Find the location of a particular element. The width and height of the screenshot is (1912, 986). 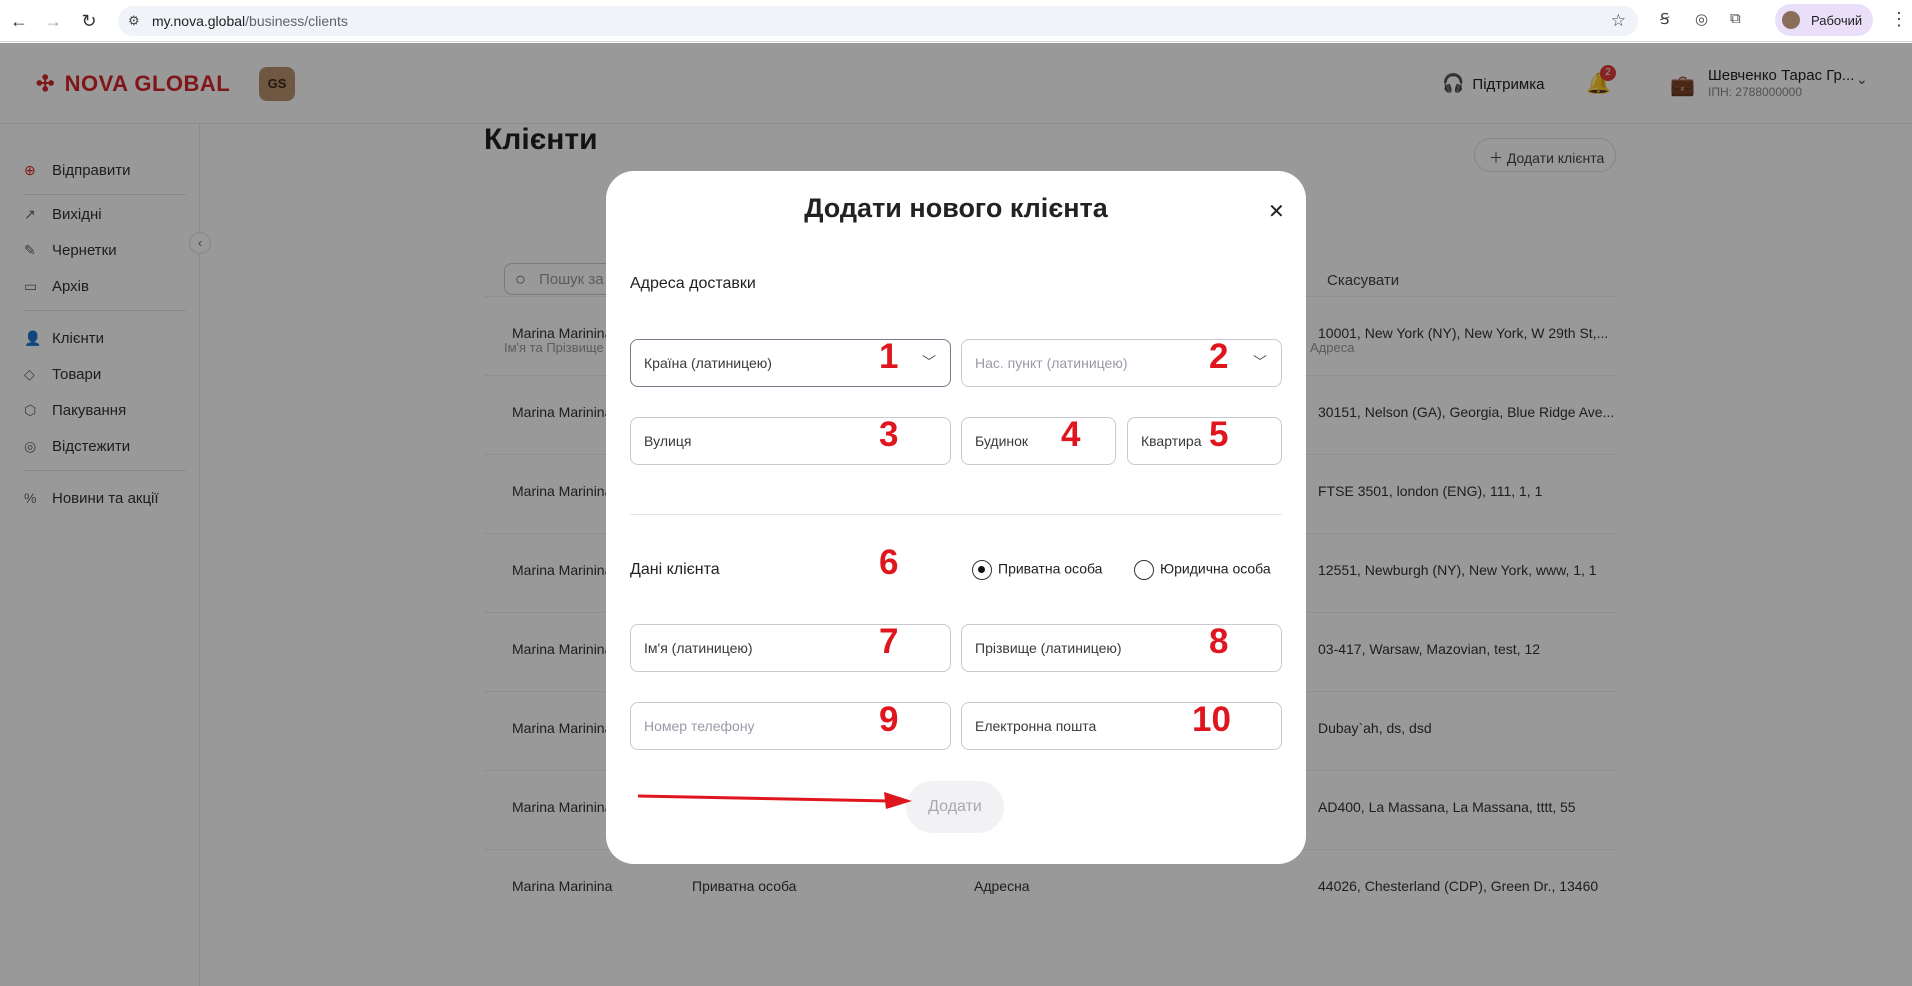

forward-icon: → is located at coordinates (53, 21).